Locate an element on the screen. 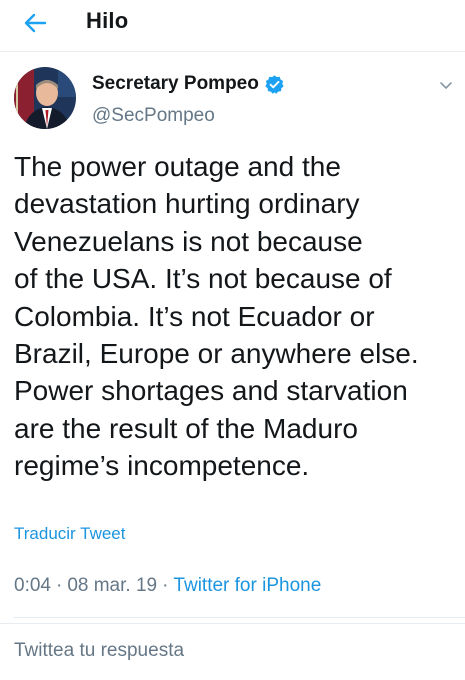 The height and width of the screenshot is (680, 465). top-bar: Hilo is located at coordinates (232, 26).